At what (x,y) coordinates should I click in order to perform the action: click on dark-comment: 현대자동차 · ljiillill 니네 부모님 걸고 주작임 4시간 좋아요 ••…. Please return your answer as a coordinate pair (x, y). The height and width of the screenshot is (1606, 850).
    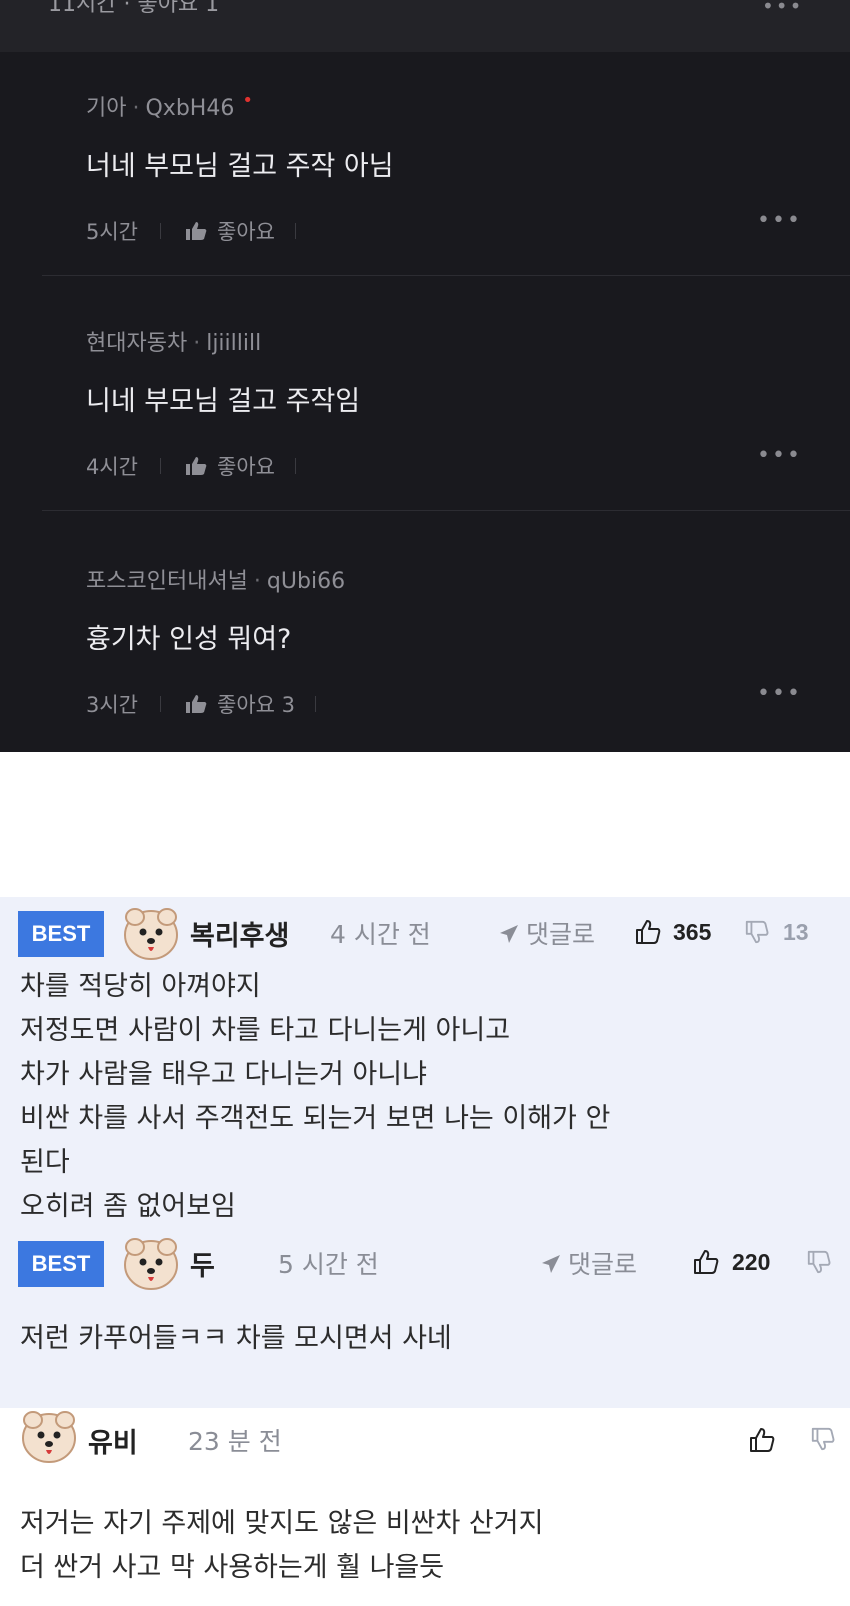
    Looking at the image, I should click on (425, 445).